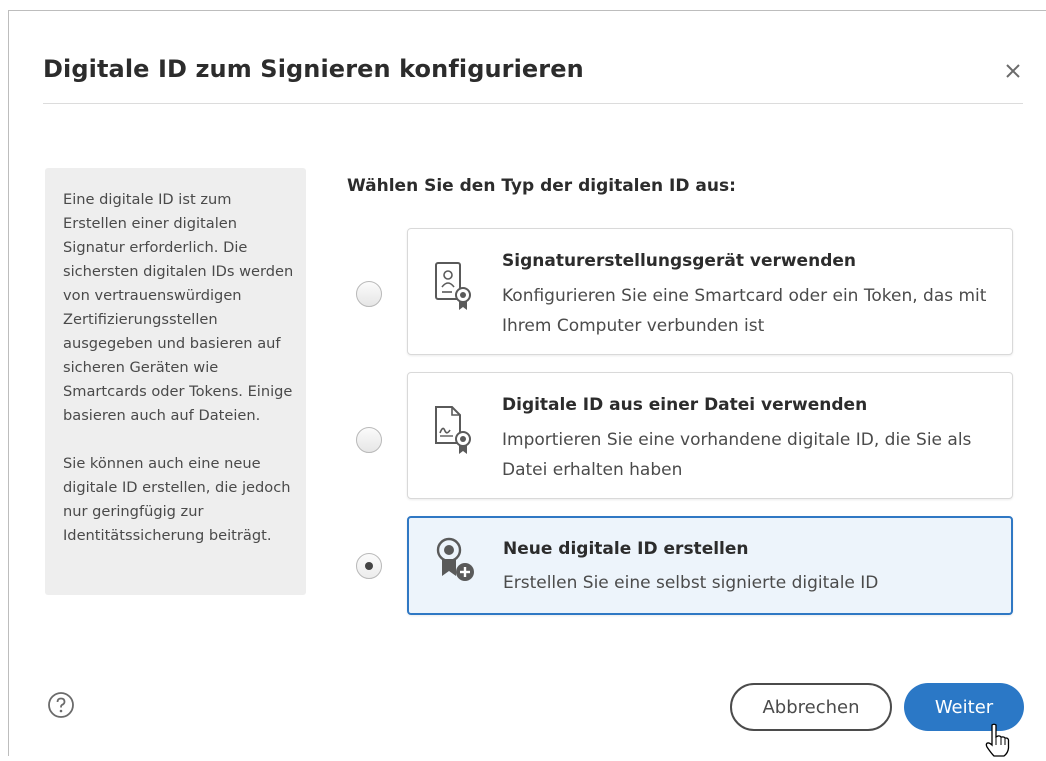  I want to click on hand-cursor-icon, so click(997, 740).